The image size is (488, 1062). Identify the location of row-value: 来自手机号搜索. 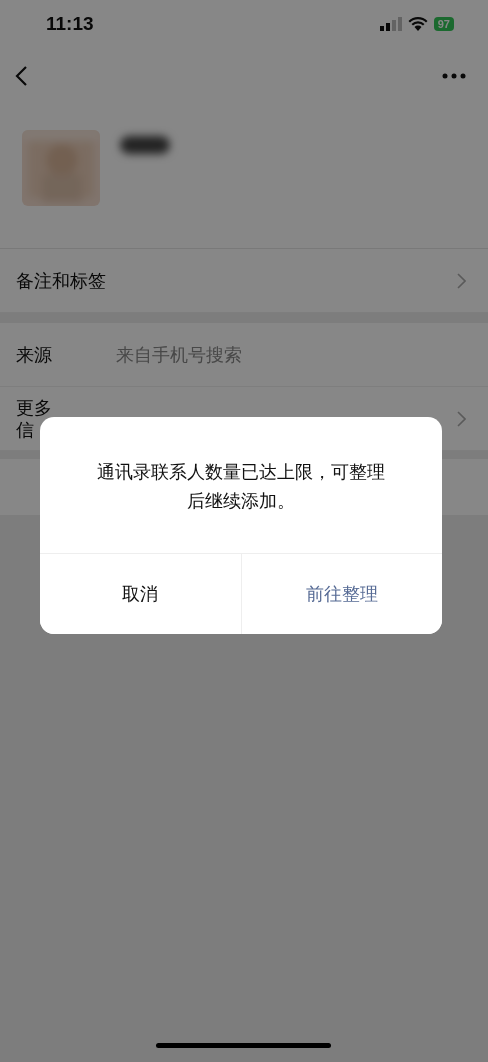
(179, 354).